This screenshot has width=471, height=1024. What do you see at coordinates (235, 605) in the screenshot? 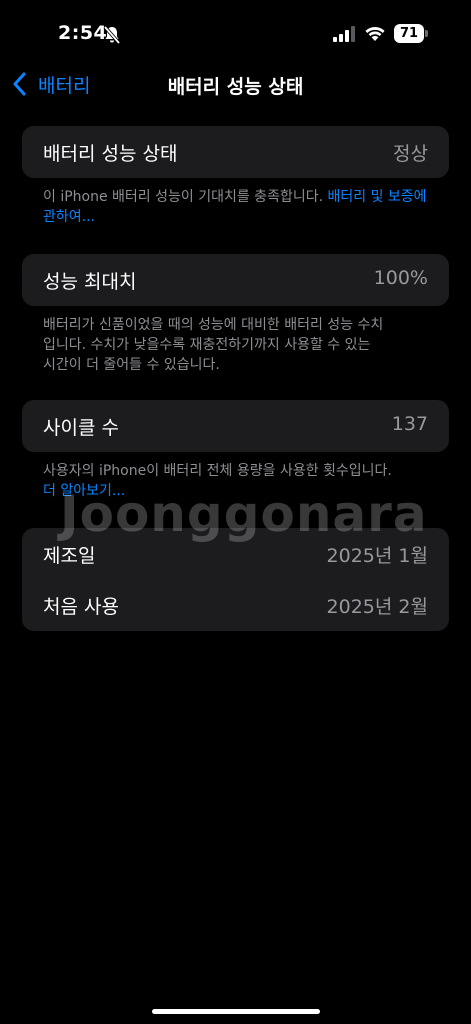
I see `first-use-row: 처음 사용 2025년 2월` at bounding box center [235, 605].